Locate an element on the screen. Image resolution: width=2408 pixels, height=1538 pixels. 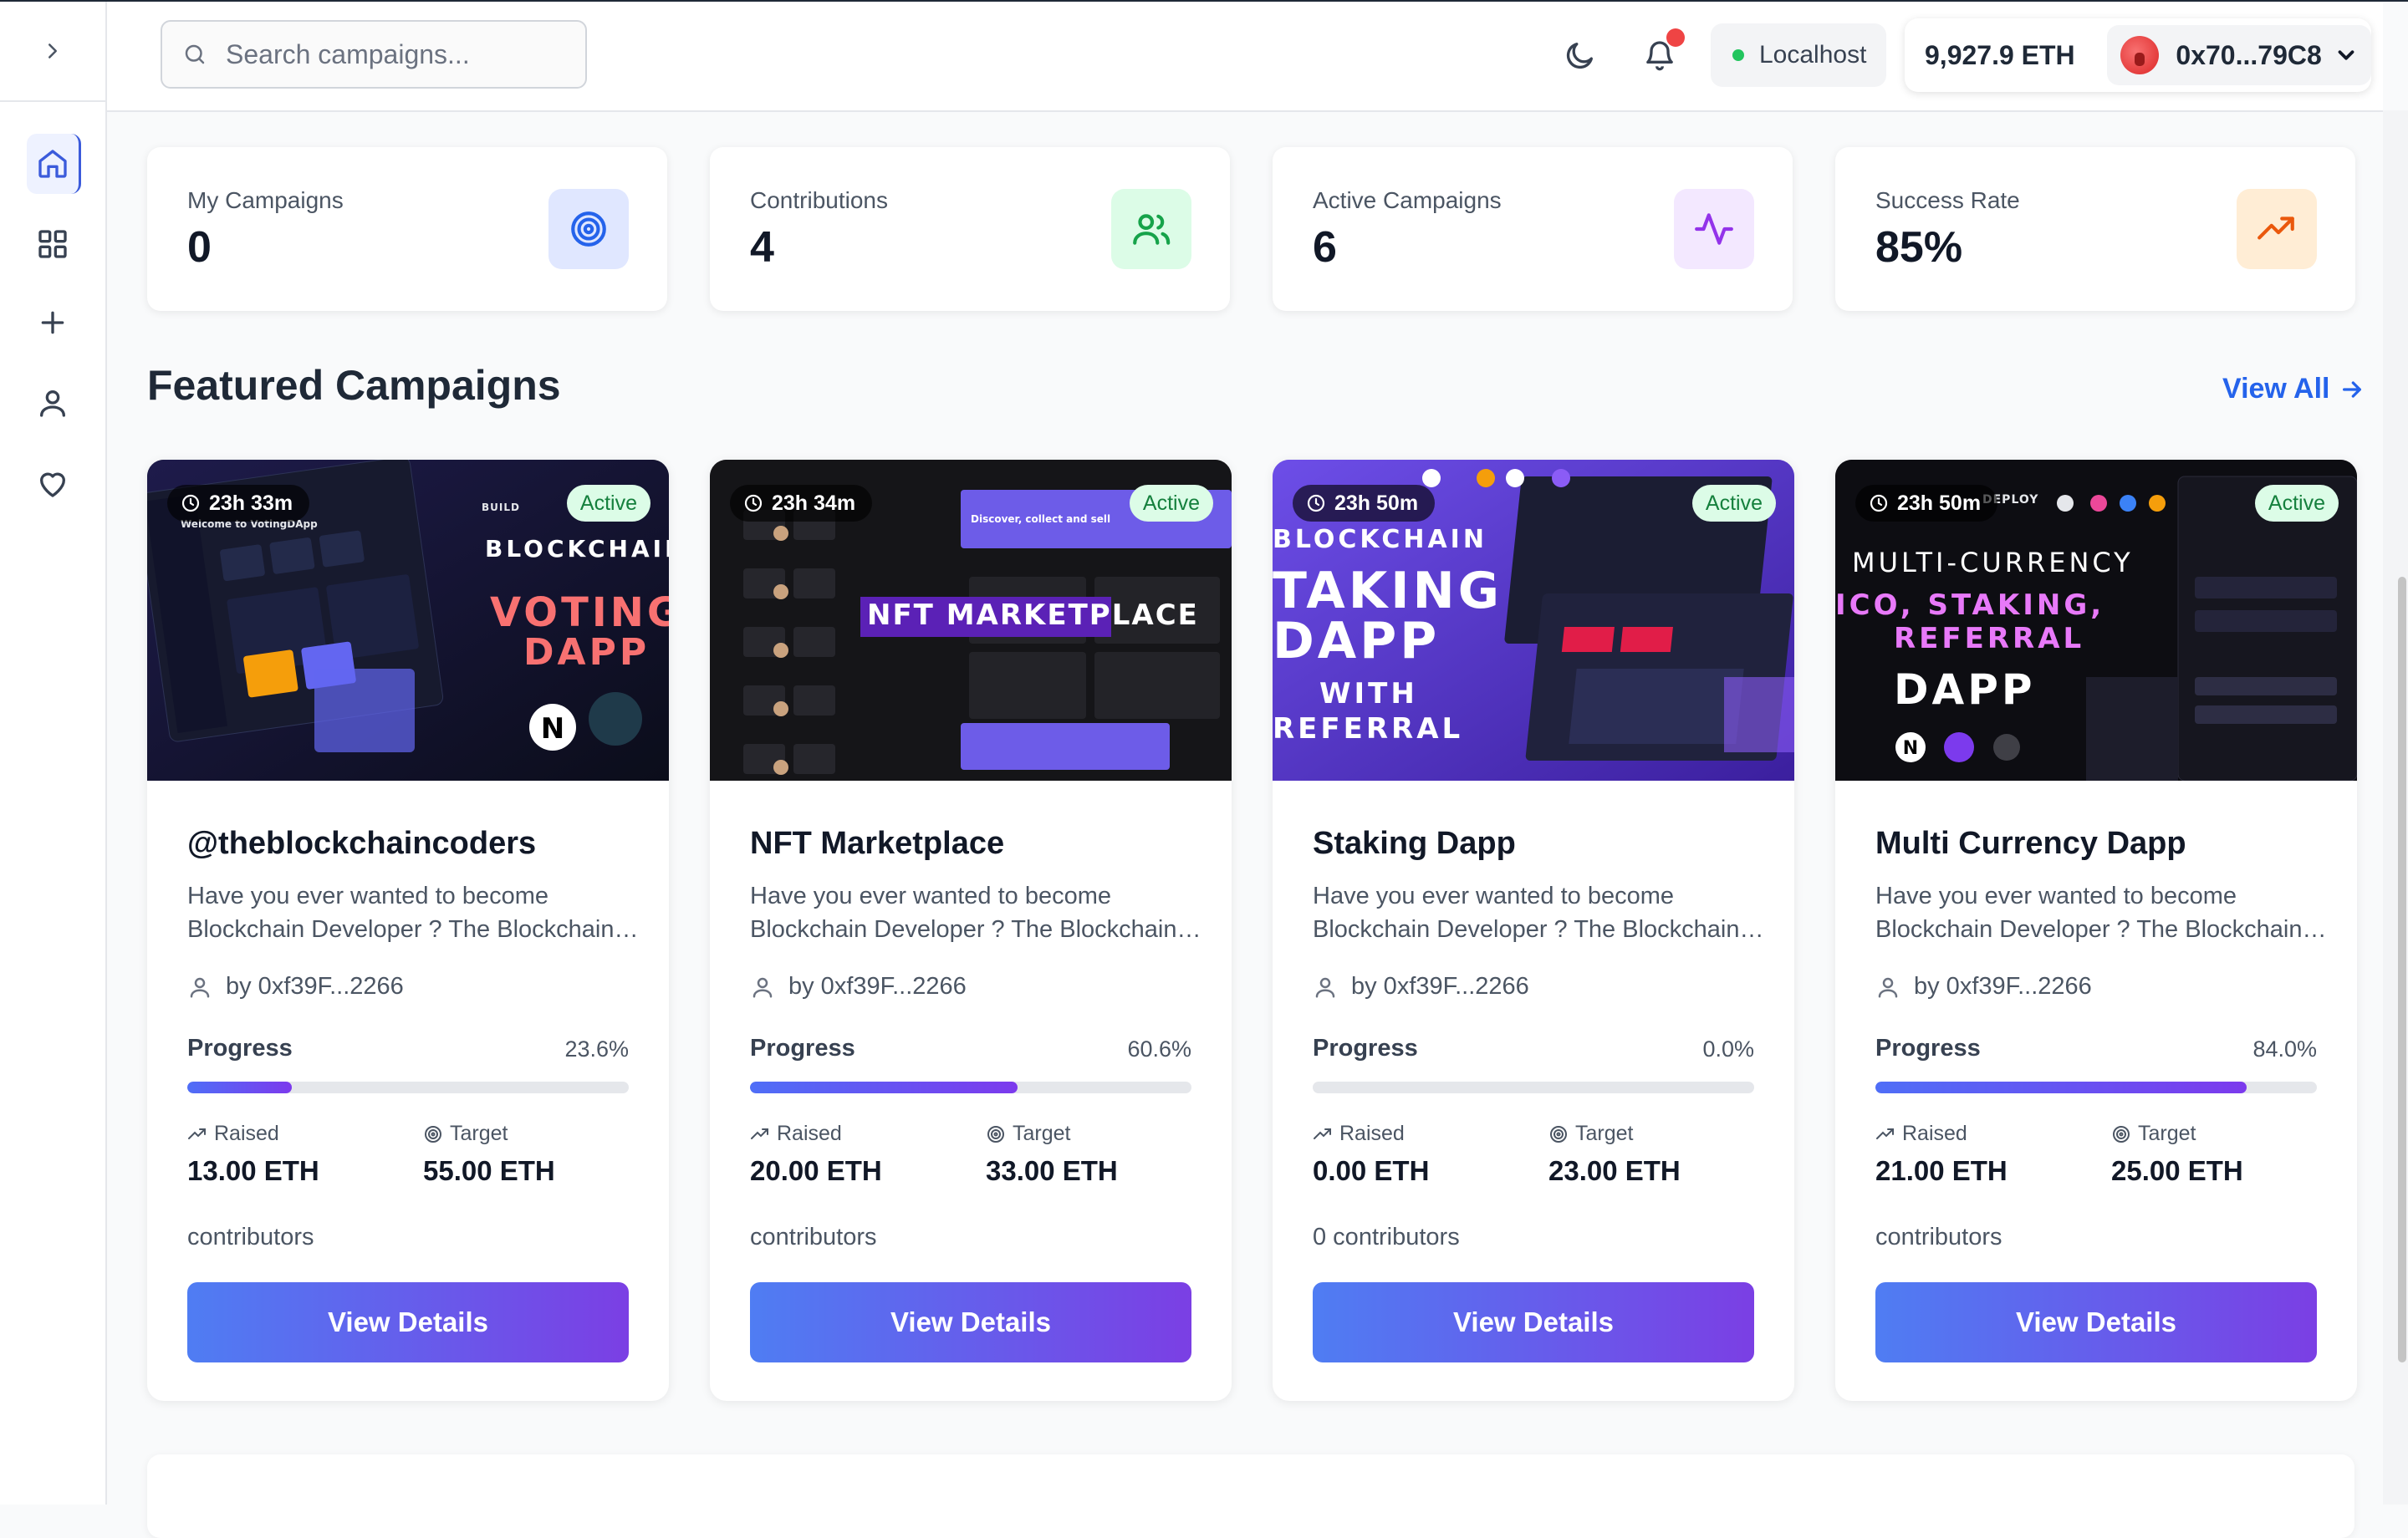
view-all-link: View All is located at coordinates (2294, 389).